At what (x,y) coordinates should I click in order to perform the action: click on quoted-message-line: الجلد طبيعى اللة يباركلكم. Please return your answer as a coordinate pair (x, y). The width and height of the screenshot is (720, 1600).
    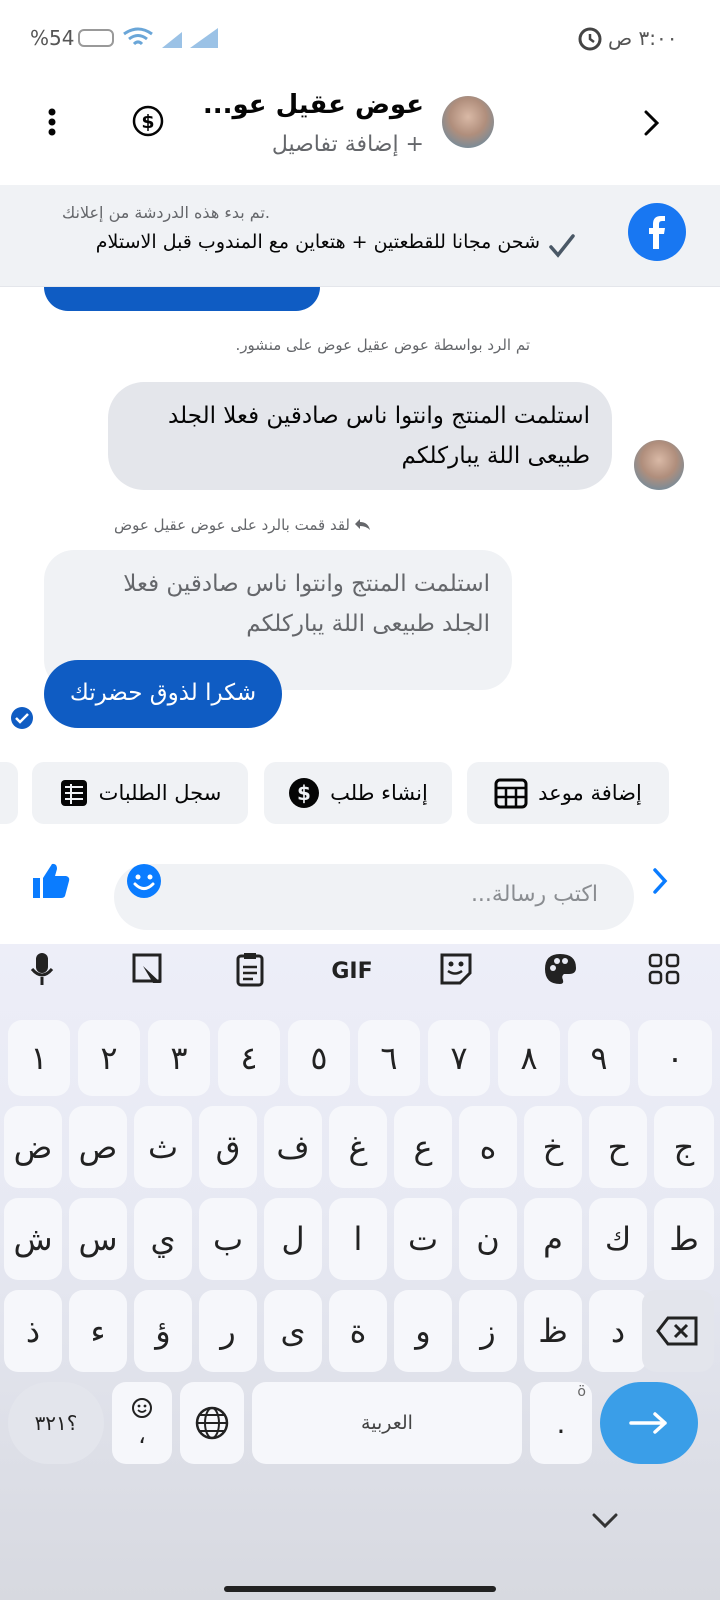
    Looking at the image, I should click on (368, 624).